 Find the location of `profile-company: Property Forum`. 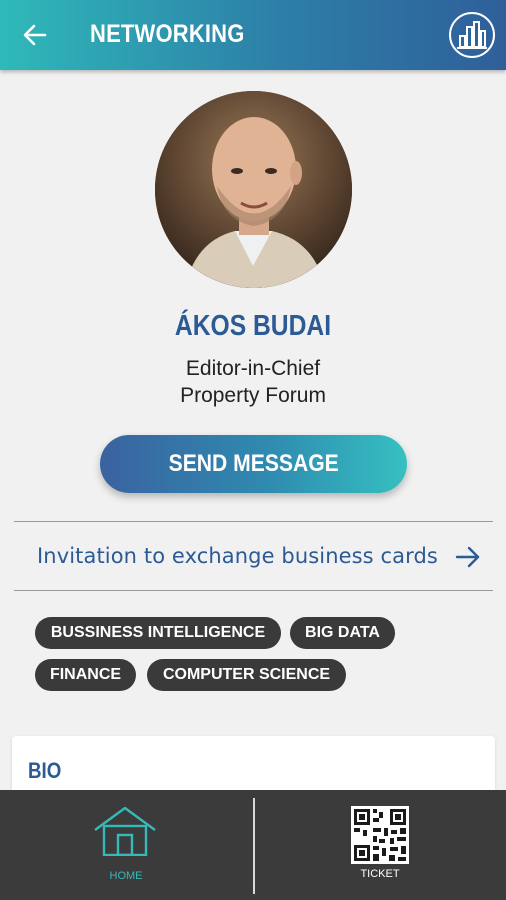

profile-company: Property Forum is located at coordinates (253, 395).